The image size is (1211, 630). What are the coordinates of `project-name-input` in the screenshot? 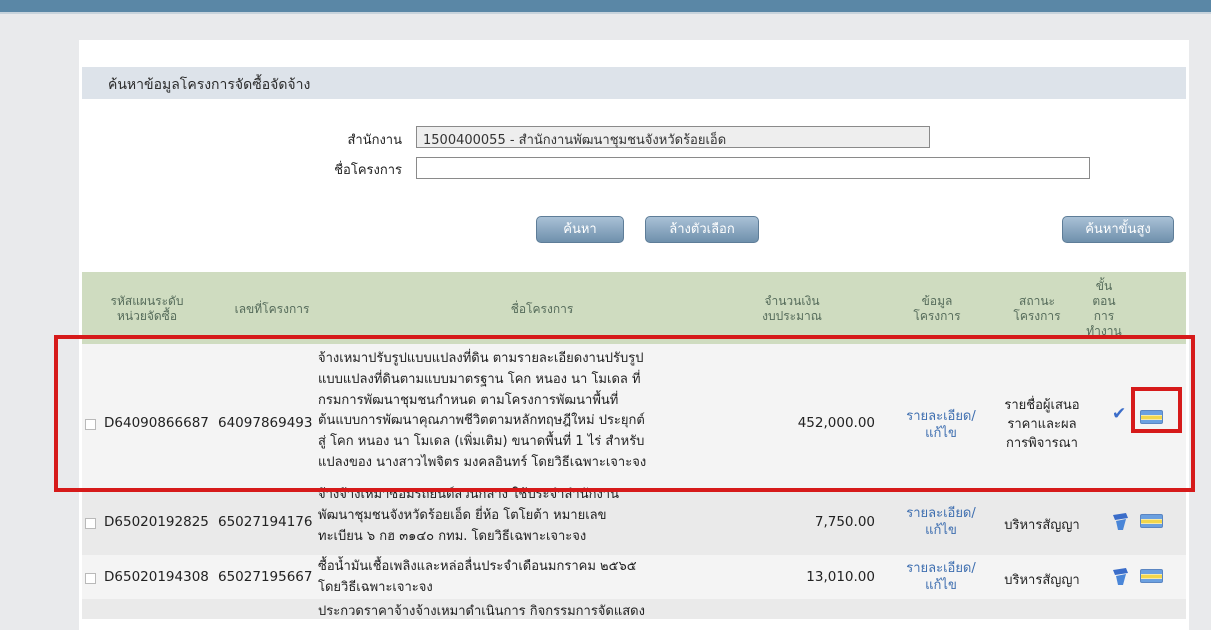 It's located at (753, 168).